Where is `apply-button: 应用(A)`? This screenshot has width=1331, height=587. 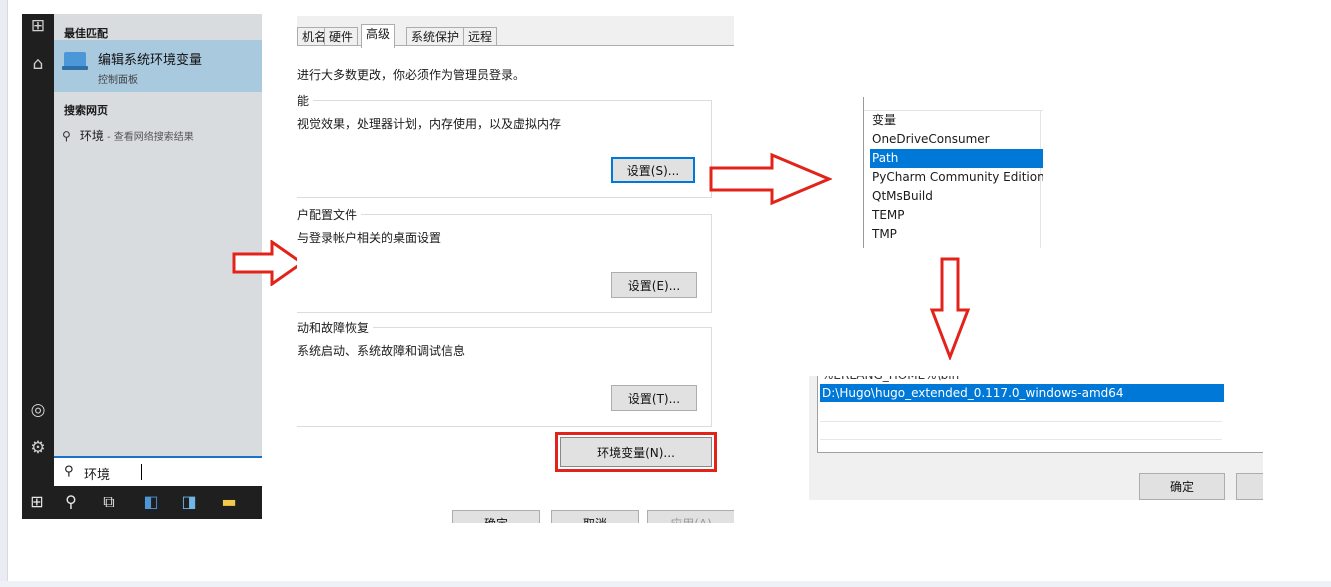 apply-button: 应用(A) is located at coordinates (690, 516).